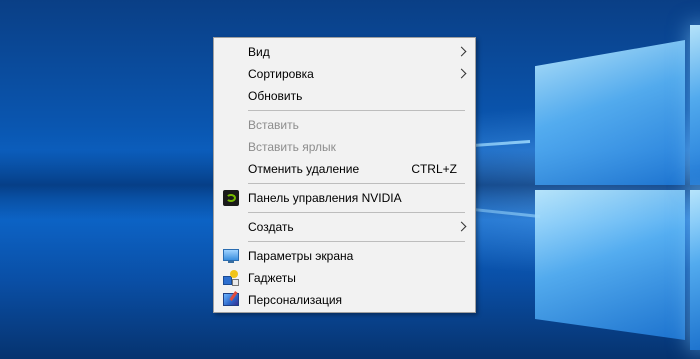 The image size is (700, 359). What do you see at coordinates (304, 169) in the screenshot?
I see `menu-item-label: Отменить удаление` at bounding box center [304, 169].